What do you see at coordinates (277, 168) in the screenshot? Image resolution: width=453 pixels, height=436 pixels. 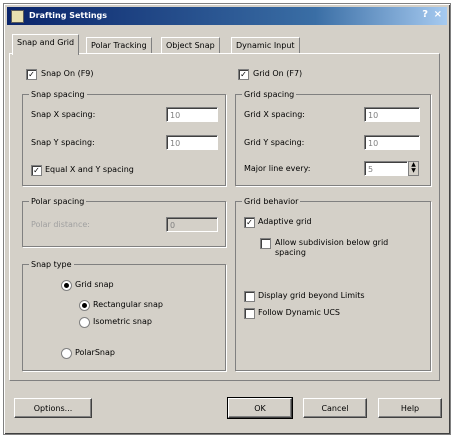 I see `major-line-label: Major line every:` at bounding box center [277, 168].